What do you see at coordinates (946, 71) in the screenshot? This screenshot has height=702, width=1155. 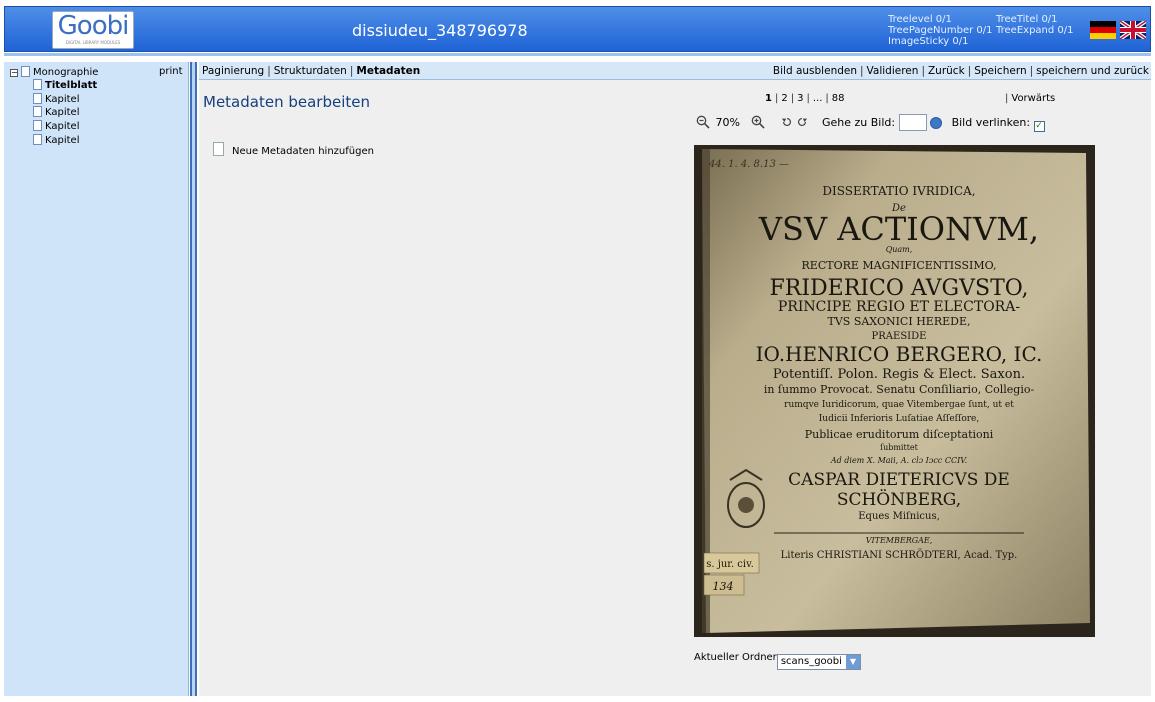 I see `back-link: Zurück` at bounding box center [946, 71].